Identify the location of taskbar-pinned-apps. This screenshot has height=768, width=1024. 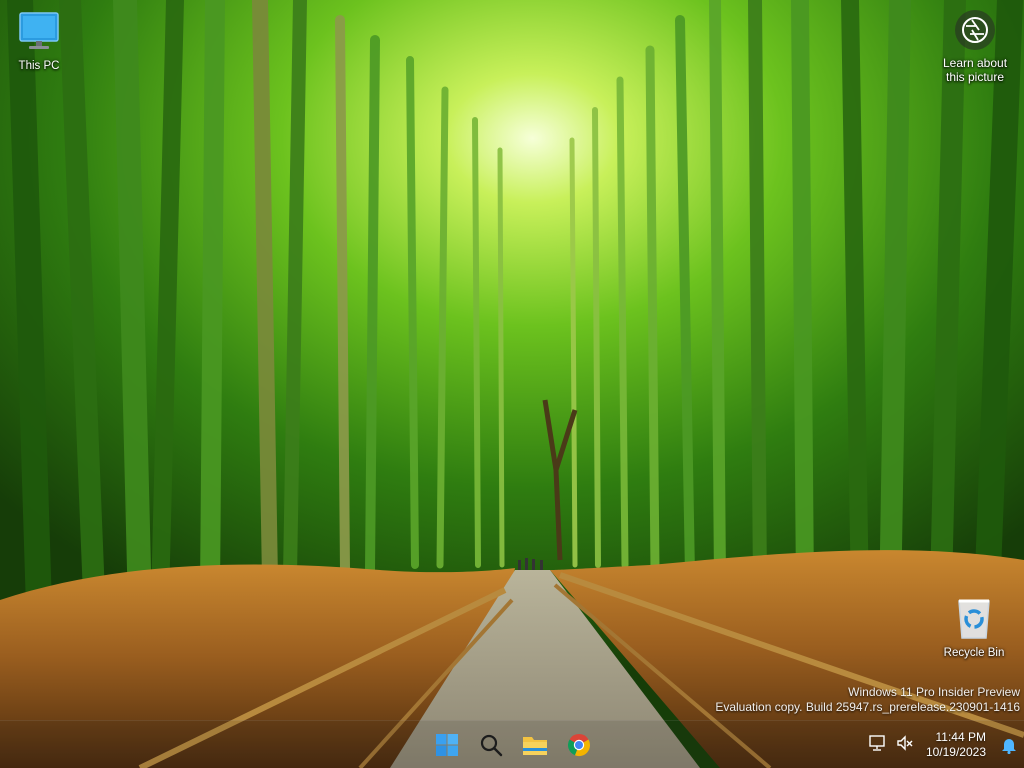
(513, 745).